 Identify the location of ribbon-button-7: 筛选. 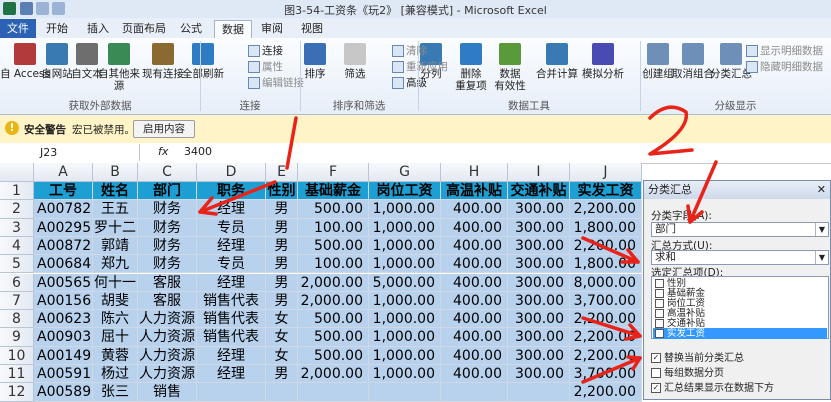
(355, 74).